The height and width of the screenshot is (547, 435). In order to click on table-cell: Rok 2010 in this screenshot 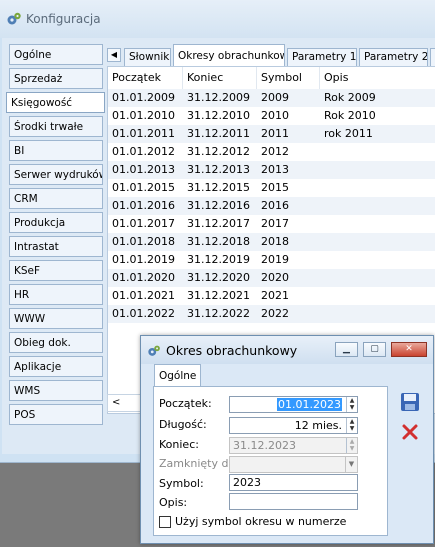, I will do `click(350, 115)`.